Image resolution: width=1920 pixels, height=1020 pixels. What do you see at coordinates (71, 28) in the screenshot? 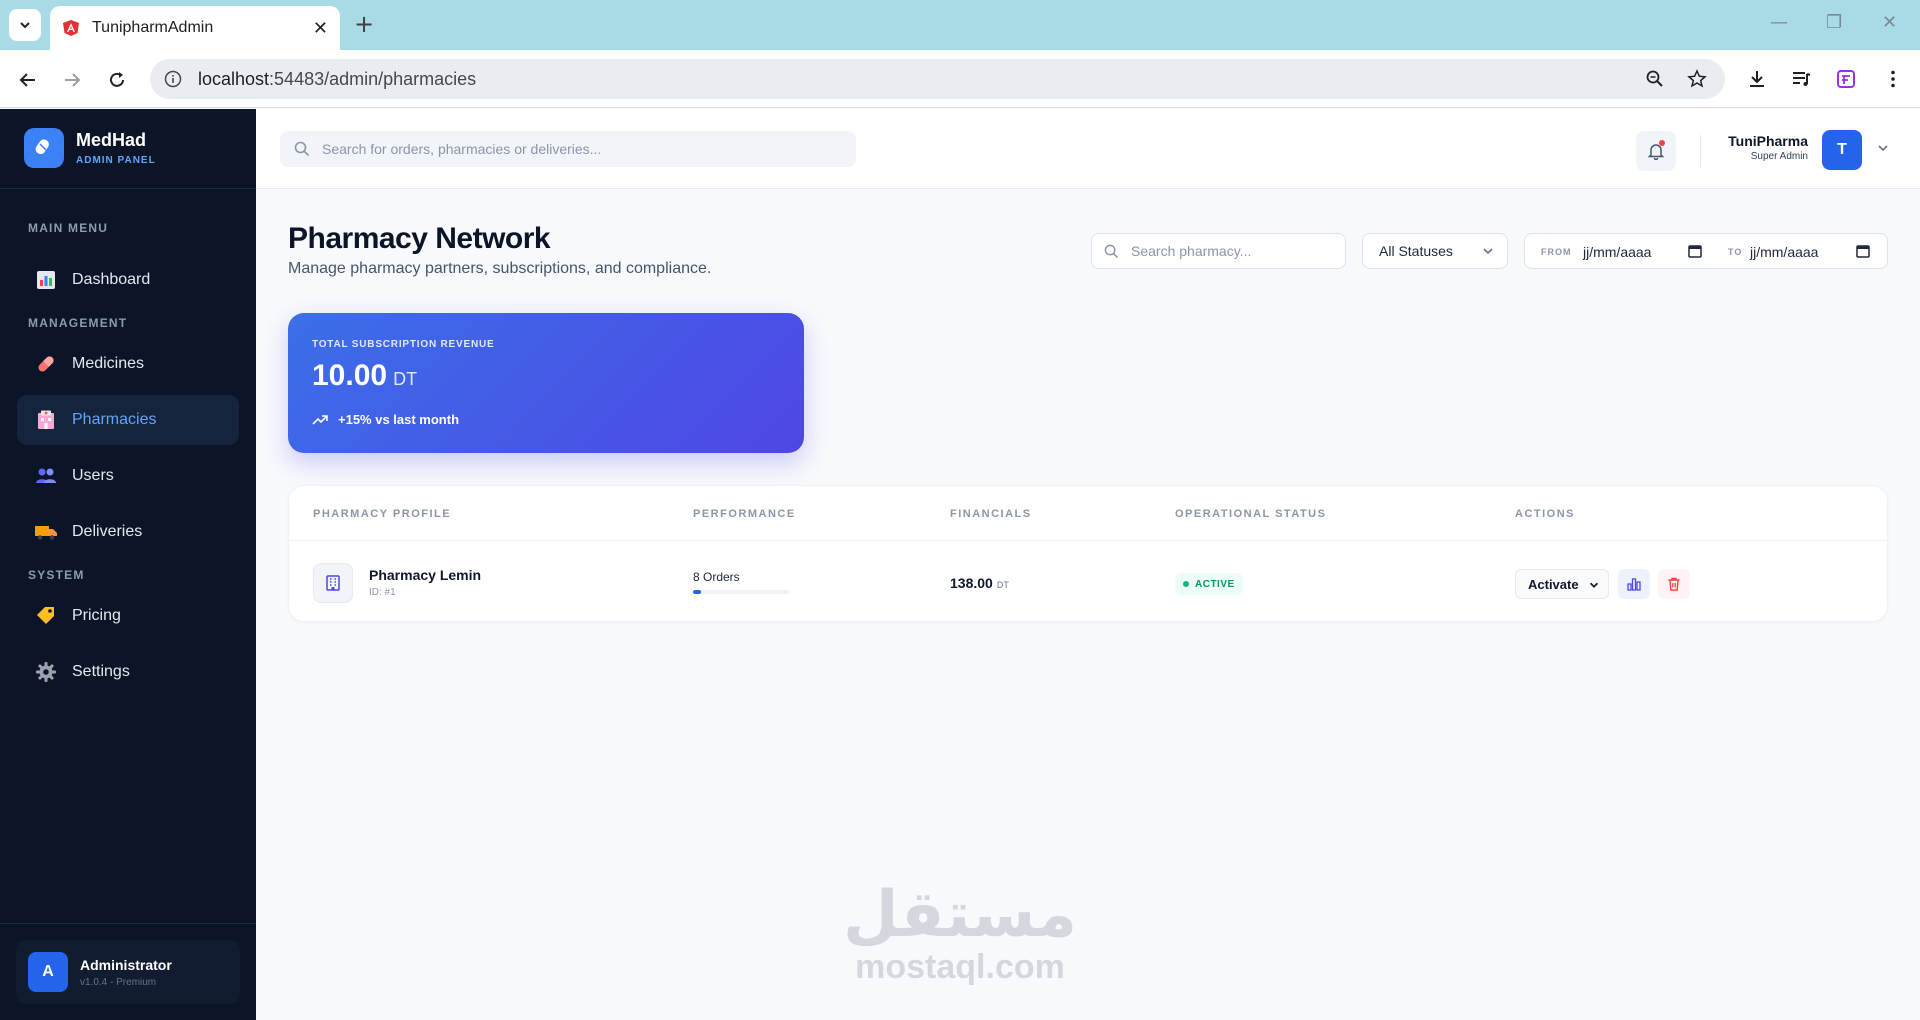
I see `angular-icon` at bounding box center [71, 28].